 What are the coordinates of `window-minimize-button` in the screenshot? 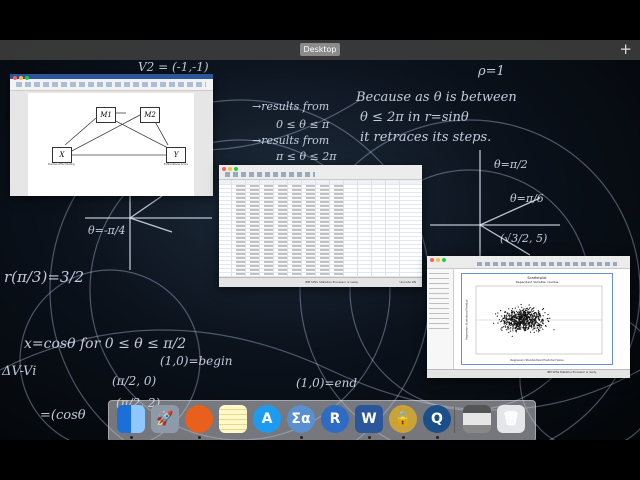 It's located at (438, 260).